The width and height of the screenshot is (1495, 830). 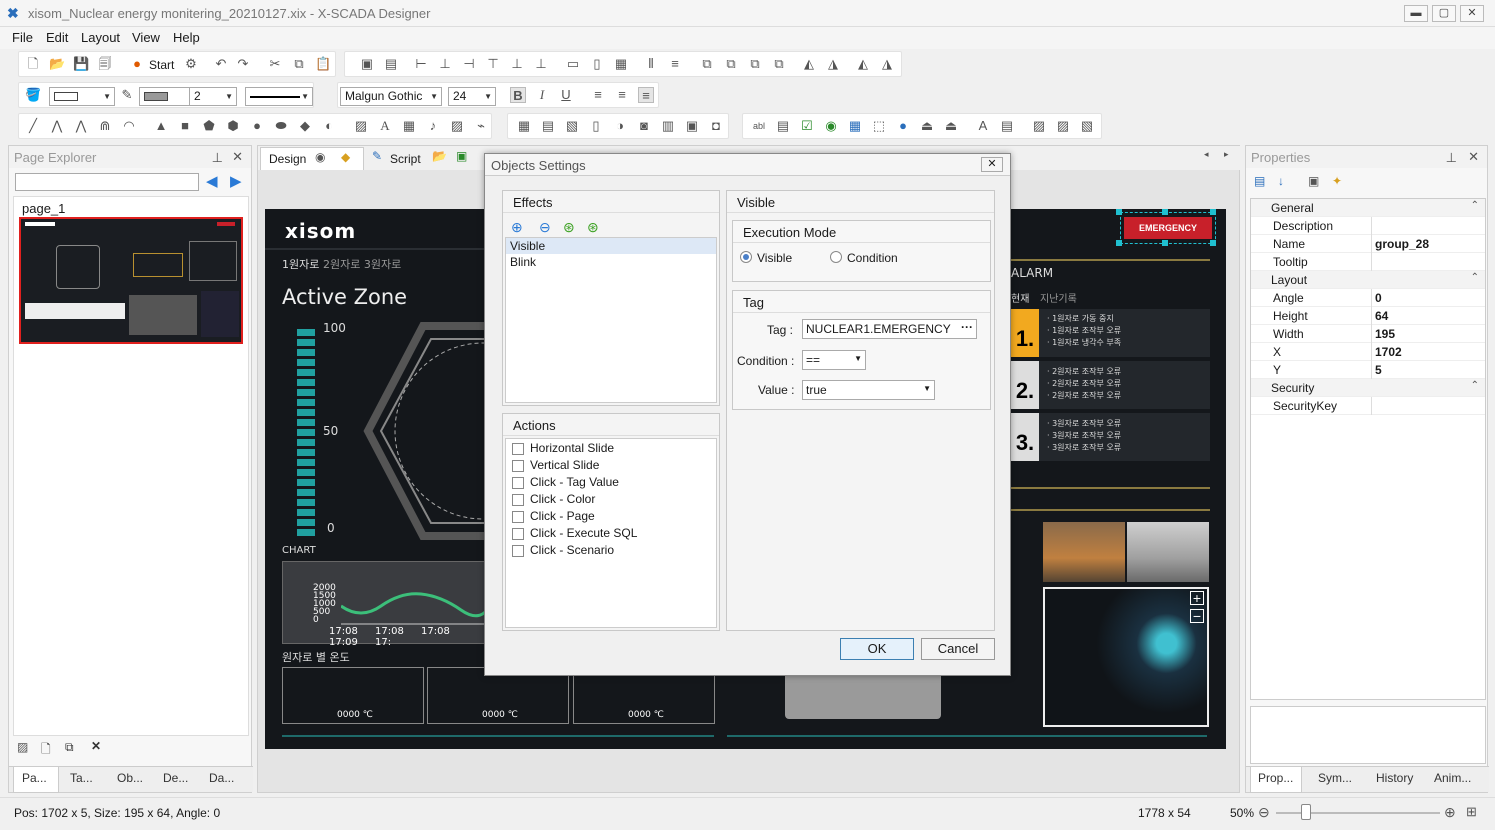 What do you see at coordinates (621, 64) in the screenshot?
I see `same-size-icon: ▦` at bounding box center [621, 64].